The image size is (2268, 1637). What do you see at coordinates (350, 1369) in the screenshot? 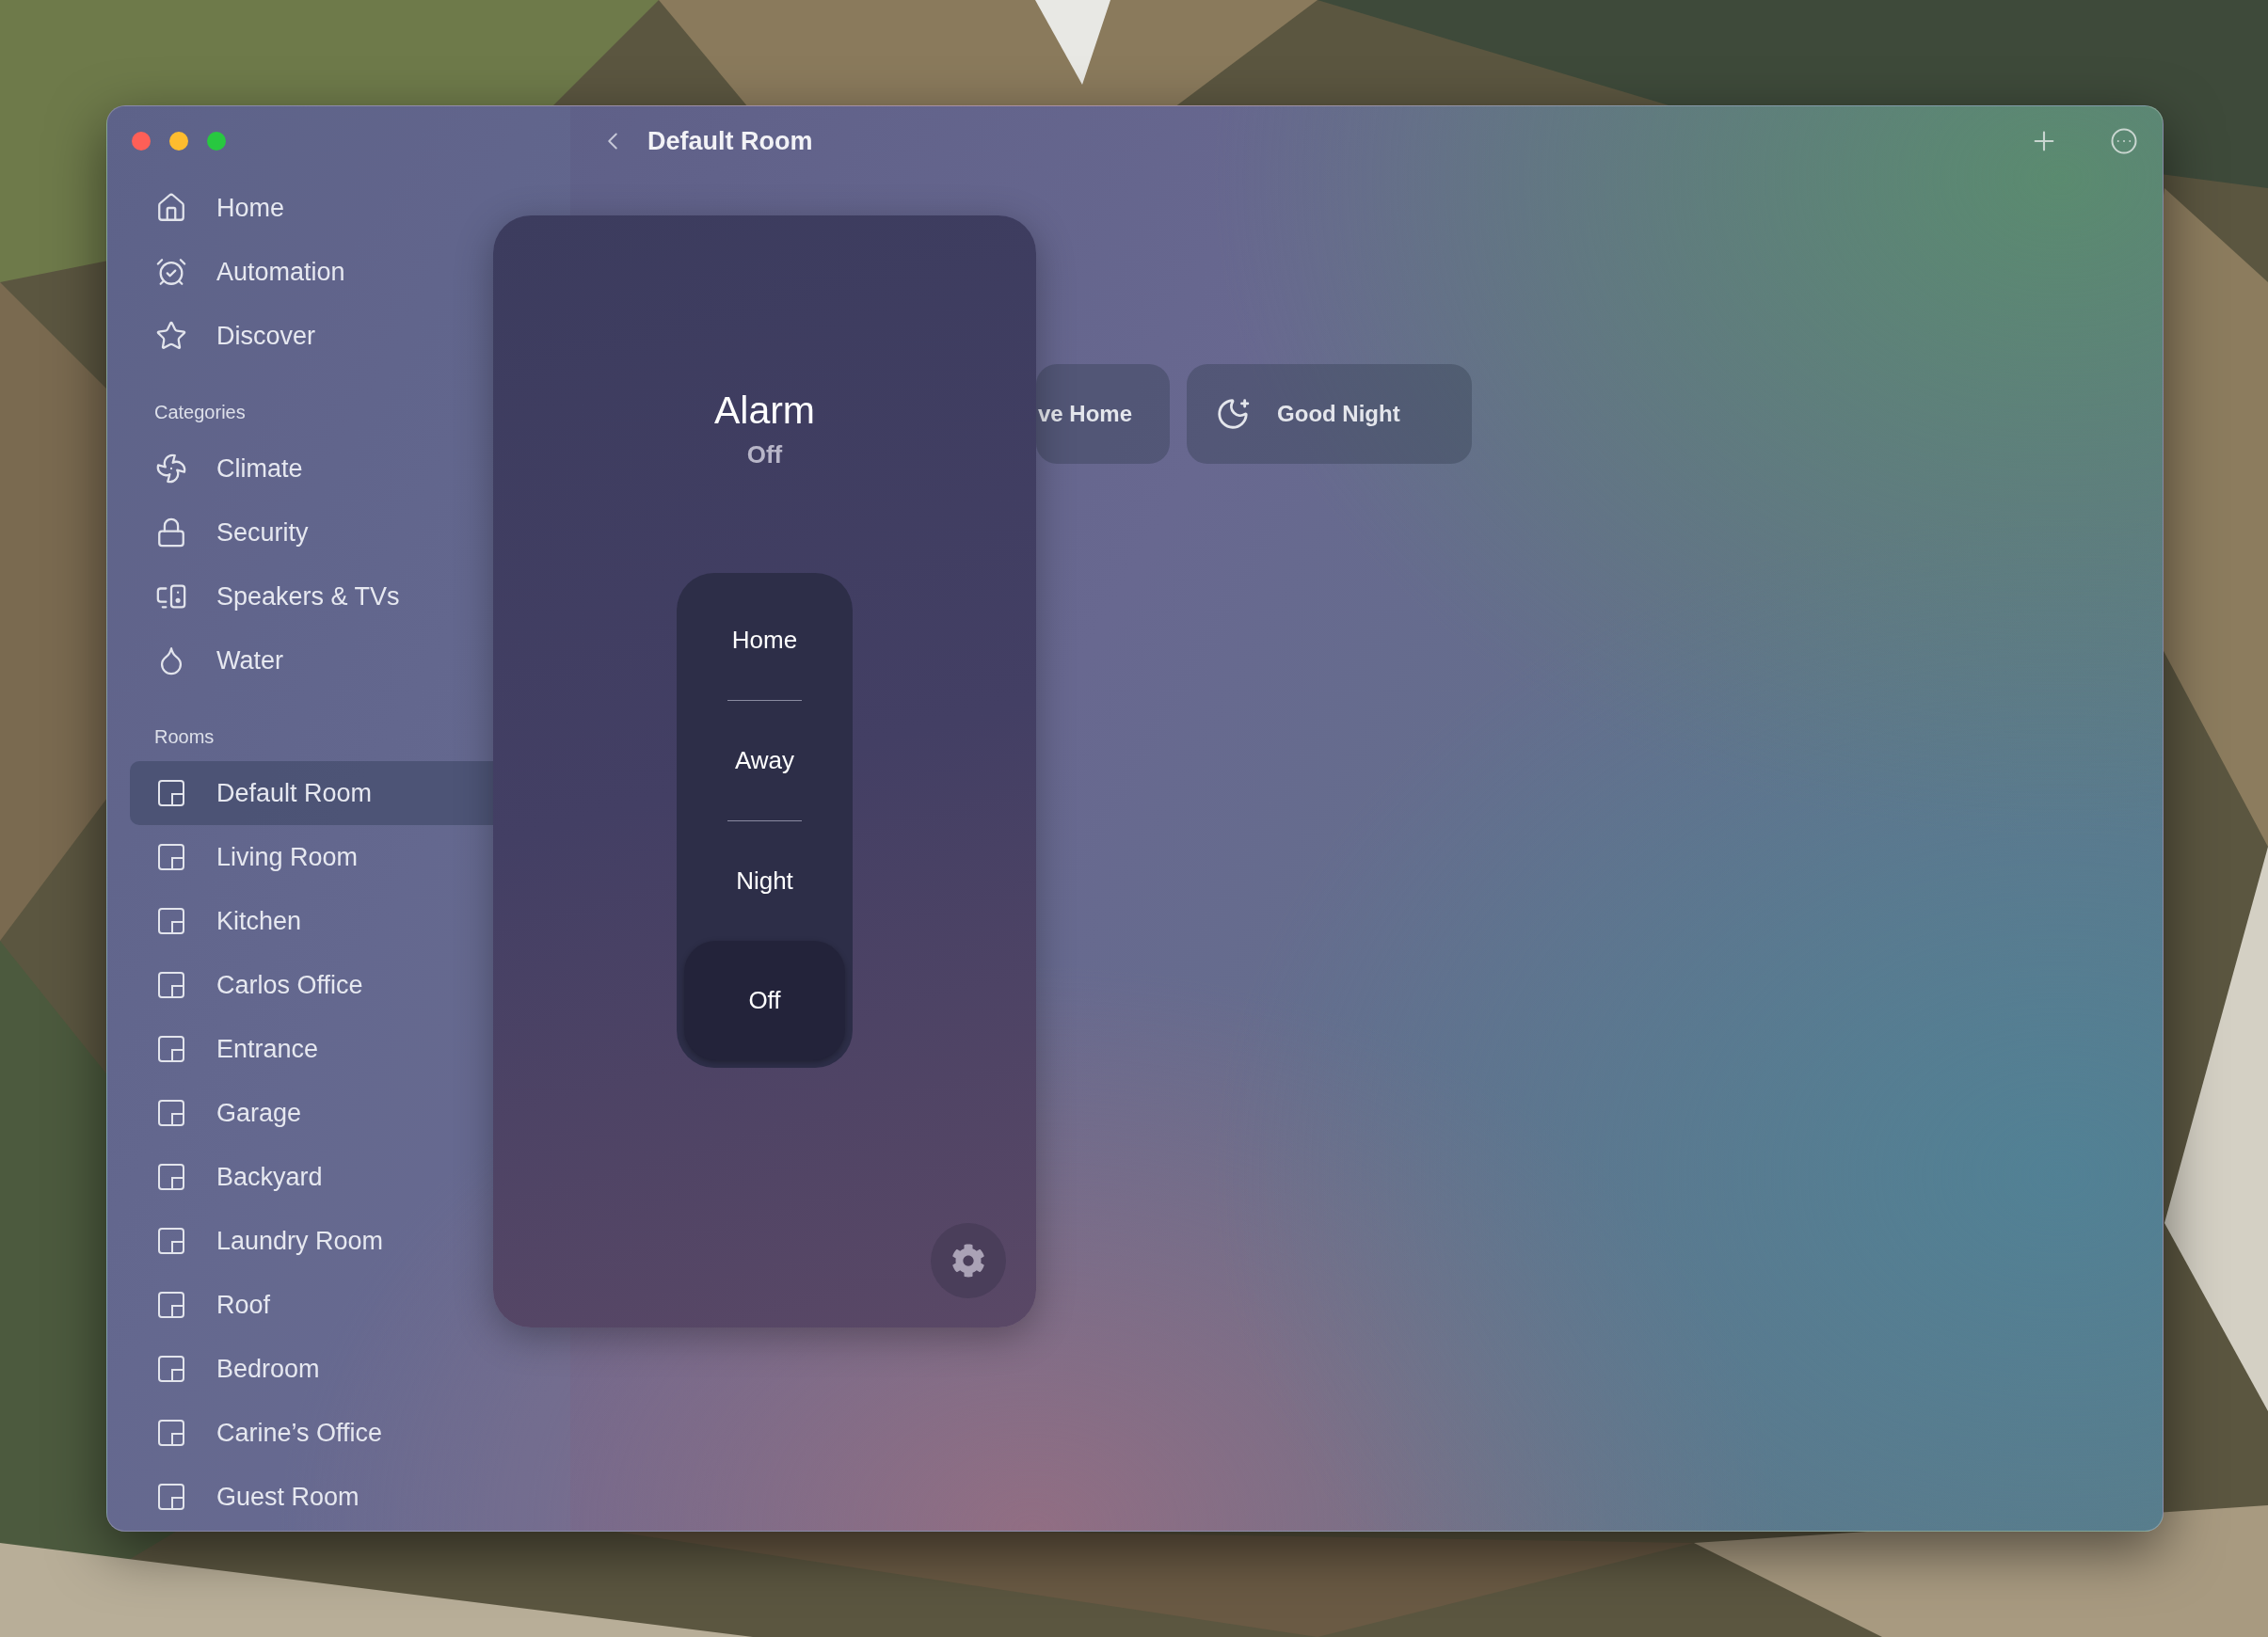
I see `sidebar-item: Bedroom` at bounding box center [350, 1369].